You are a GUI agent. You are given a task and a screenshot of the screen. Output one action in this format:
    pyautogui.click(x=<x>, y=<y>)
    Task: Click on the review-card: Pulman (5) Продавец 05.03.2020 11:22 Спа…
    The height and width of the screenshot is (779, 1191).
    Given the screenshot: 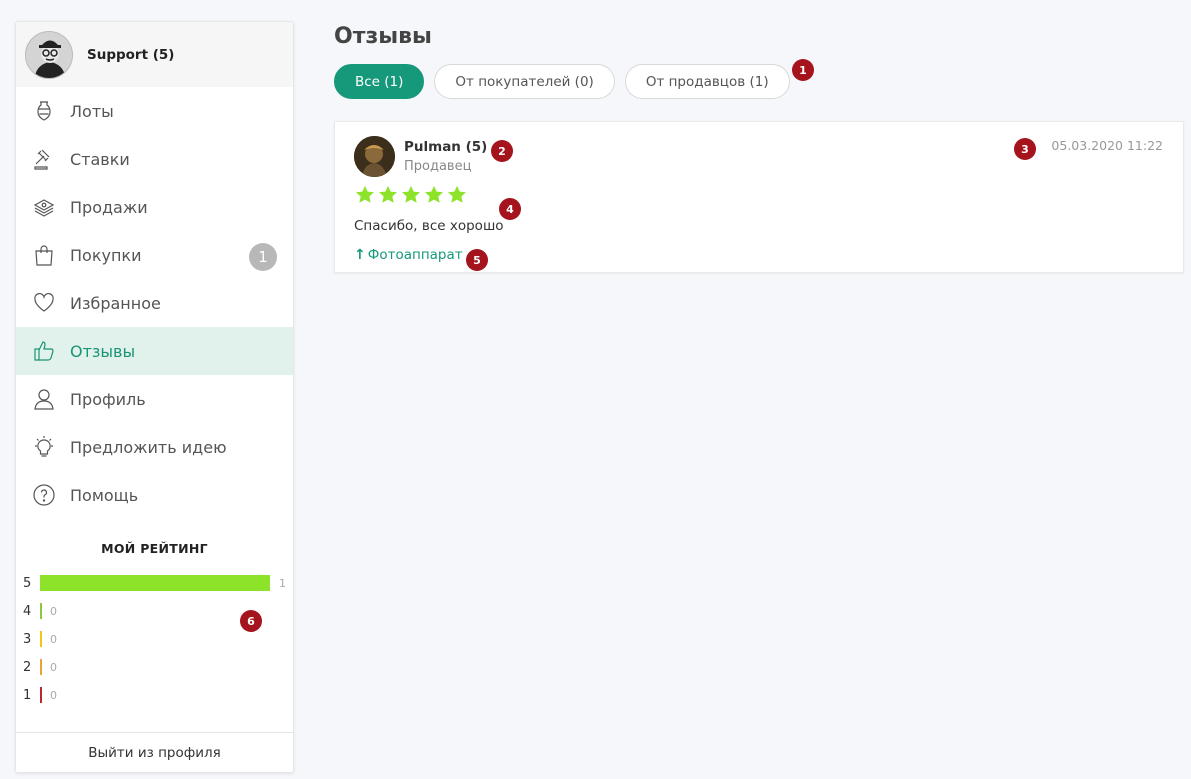 What is the action you would take?
    pyautogui.click(x=759, y=197)
    